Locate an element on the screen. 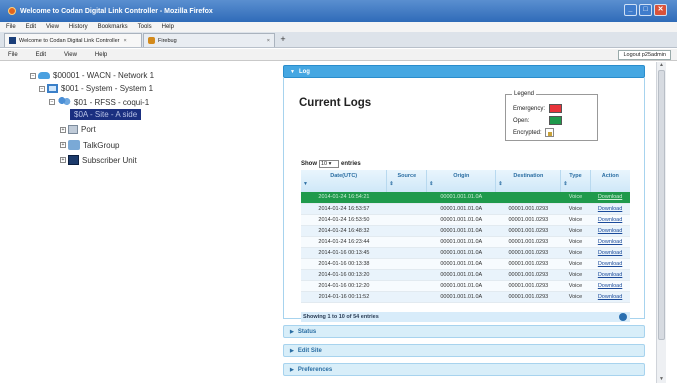 This screenshot has height=383, width=677. menu-bookmarks: Bookmarks is located at coordinates (113, 27).